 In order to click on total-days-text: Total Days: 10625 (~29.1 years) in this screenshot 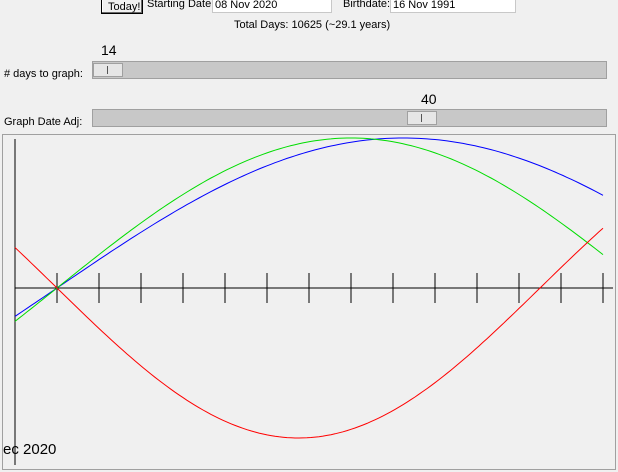, I will do `click(312, 25)`.